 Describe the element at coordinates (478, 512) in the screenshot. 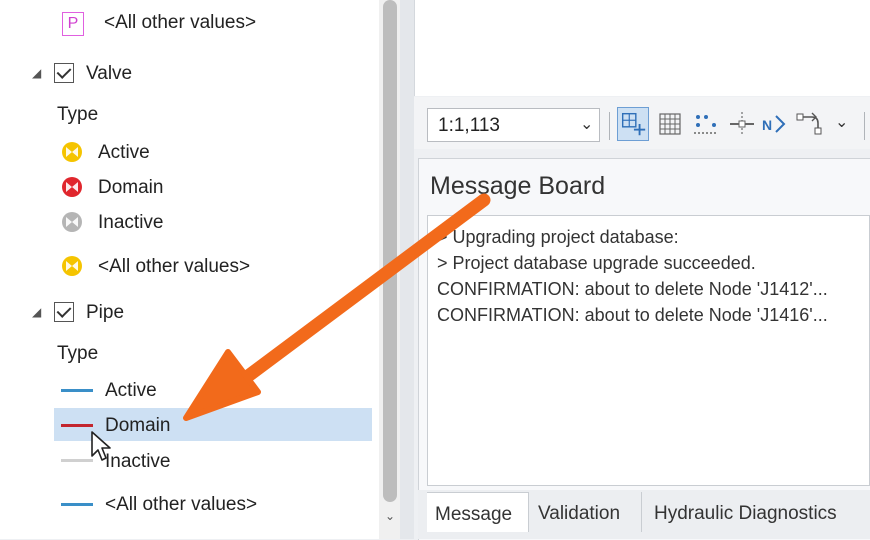

I see `tab-message: Message` at that location.